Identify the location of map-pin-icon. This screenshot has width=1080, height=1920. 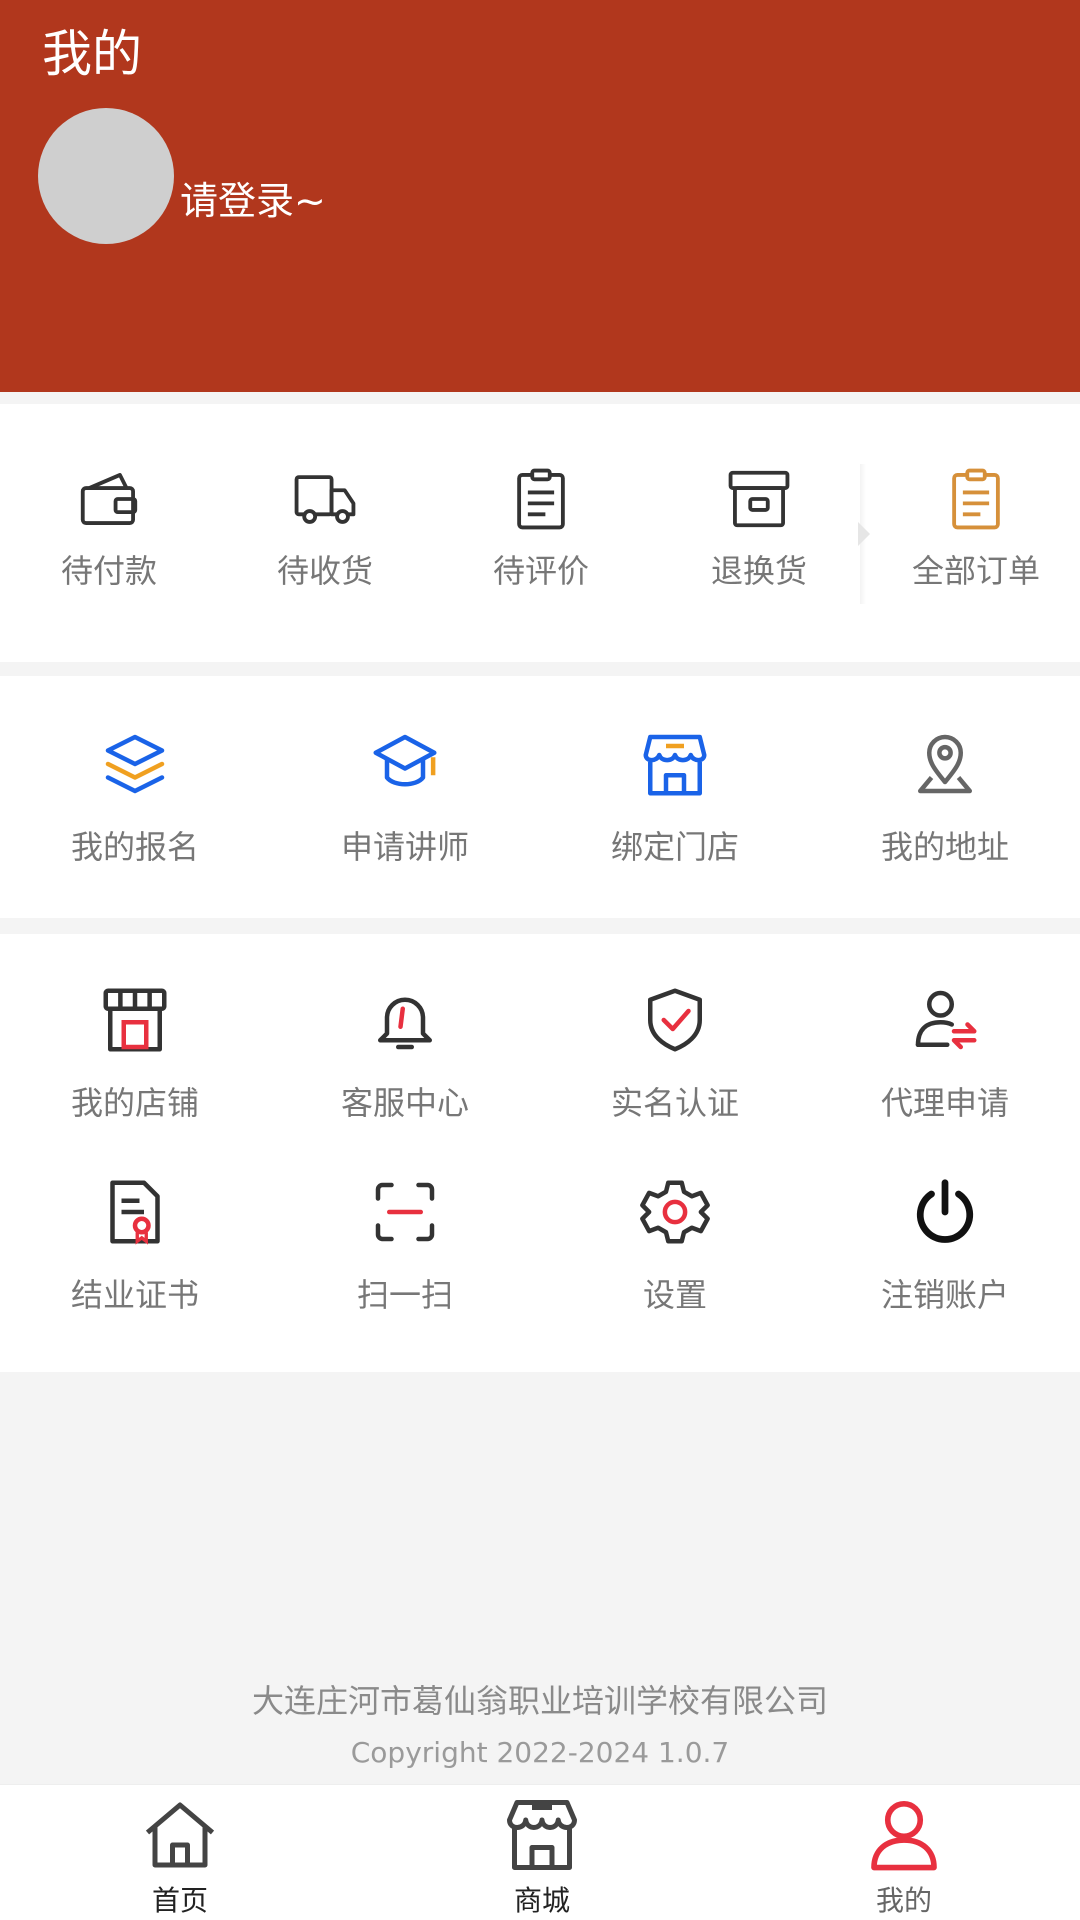
(945, 764).